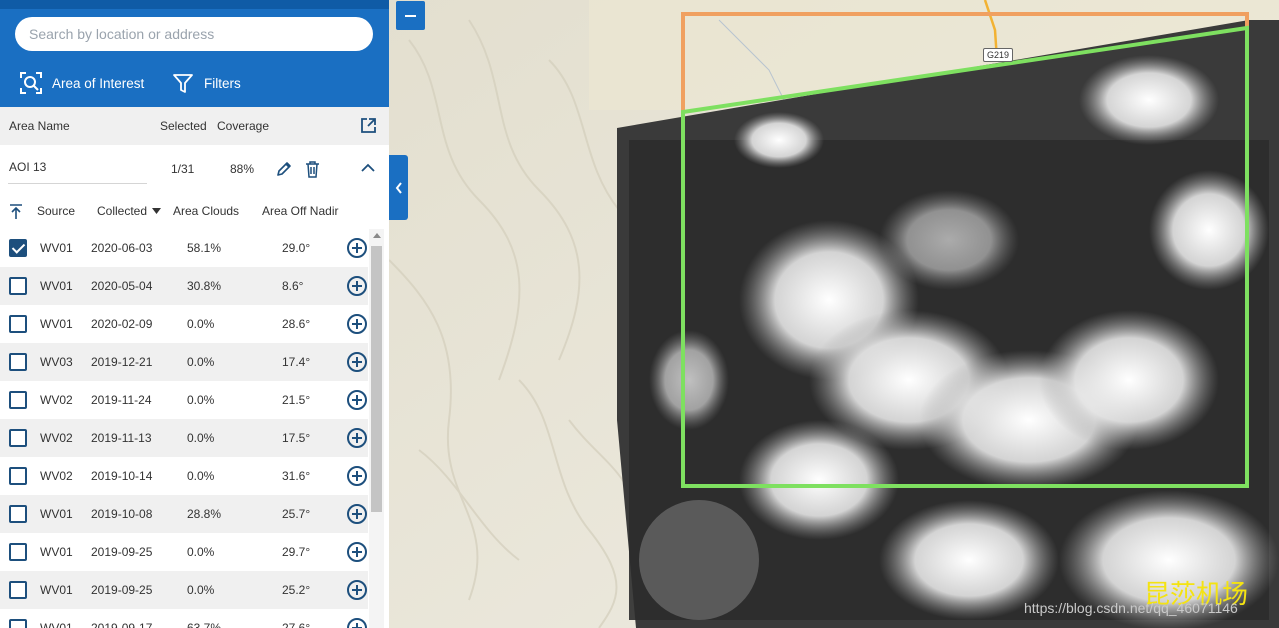 The image size is (1279, 628). I want to click on source-cell: WV03, so click(56, 362).